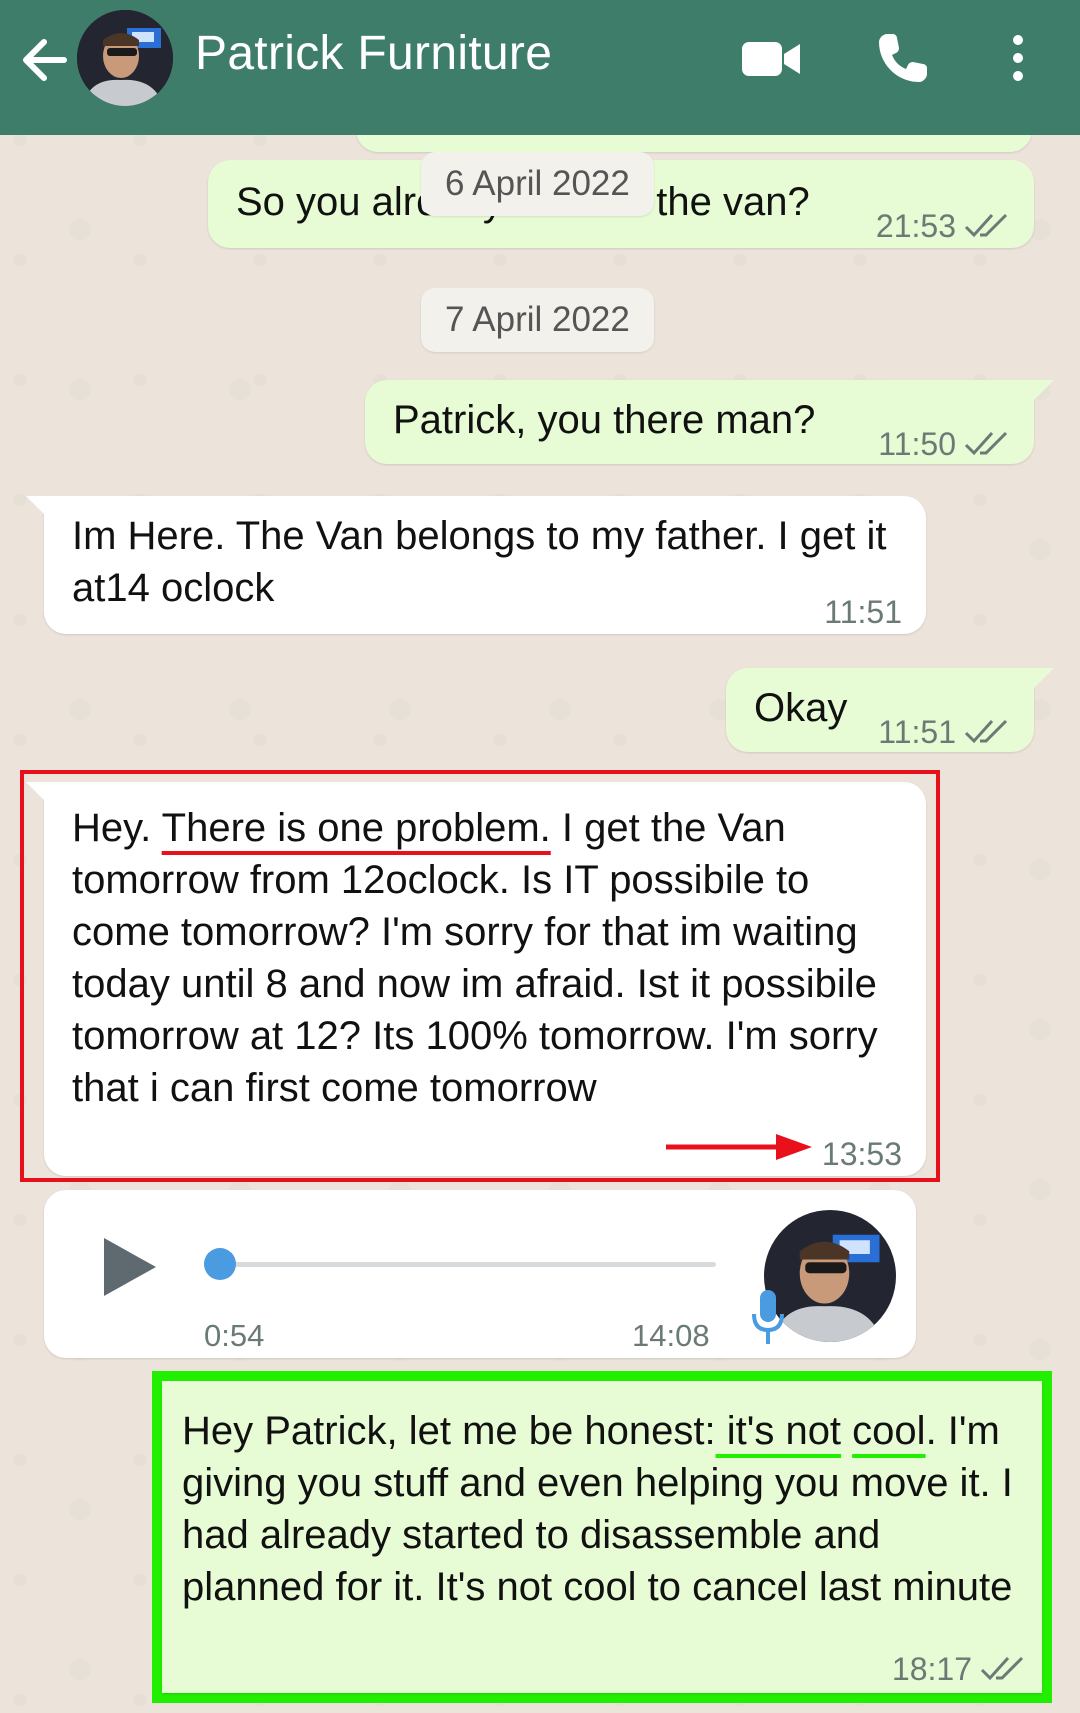  Describe the element at coordinates (537, 320) in the screenshot. I see `date-separator: 7 April 2022` at that location.